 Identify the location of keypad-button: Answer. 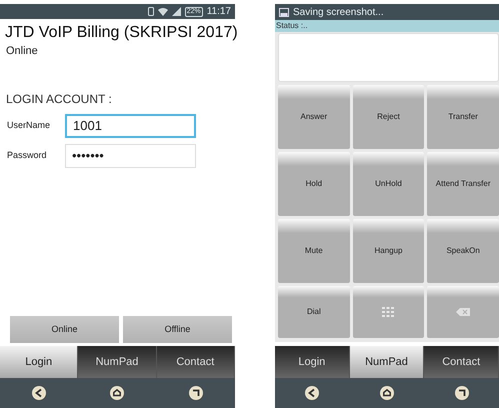
(314, 117).